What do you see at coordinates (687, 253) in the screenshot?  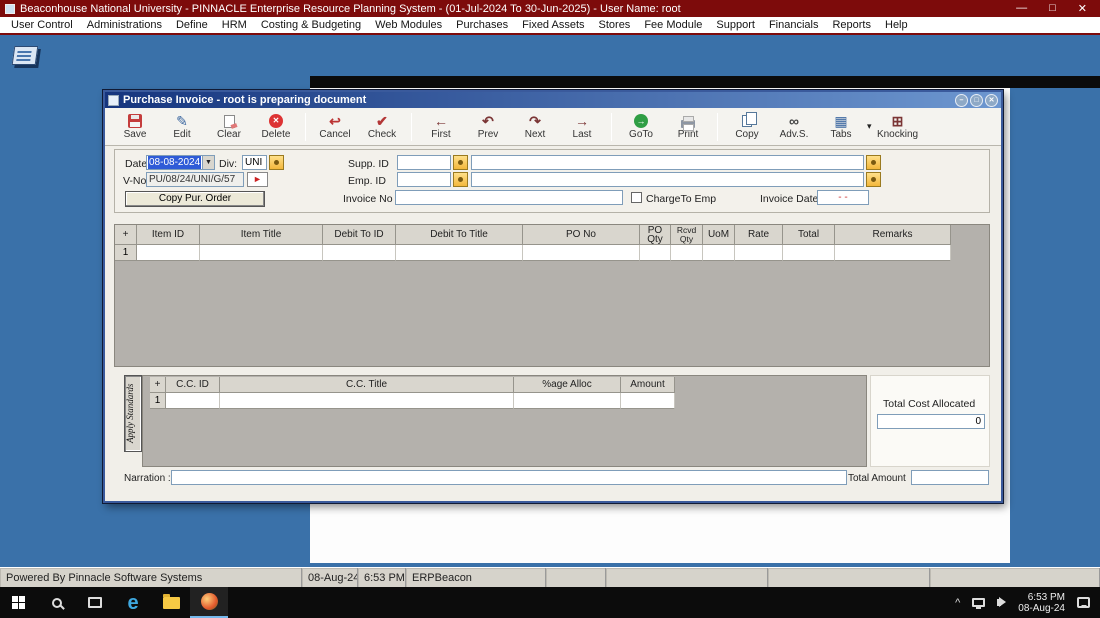 I see `cell-rcvd-qty` at bounding box center [687, 253].